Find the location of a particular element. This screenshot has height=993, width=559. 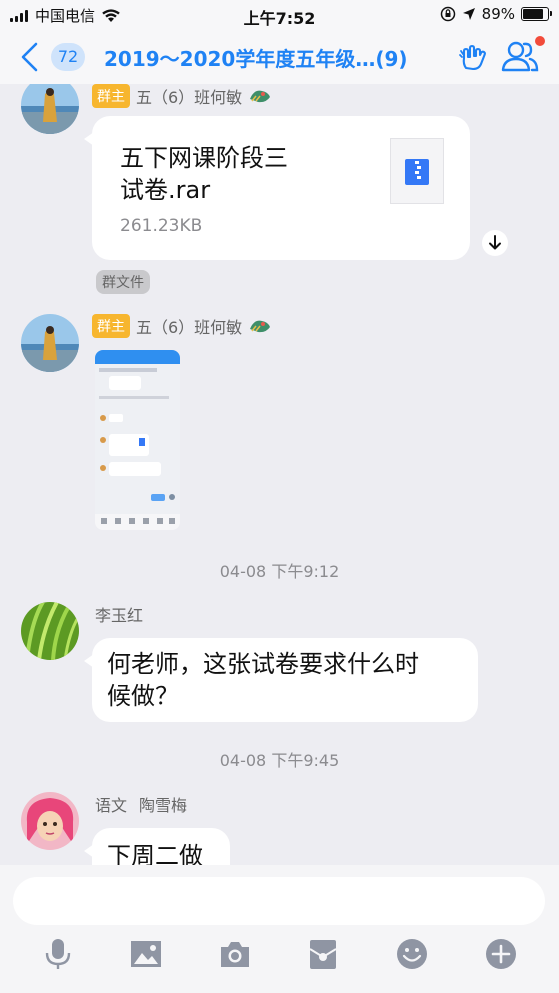

sender-name: 李玉红 is located at coordinates (119, 614).